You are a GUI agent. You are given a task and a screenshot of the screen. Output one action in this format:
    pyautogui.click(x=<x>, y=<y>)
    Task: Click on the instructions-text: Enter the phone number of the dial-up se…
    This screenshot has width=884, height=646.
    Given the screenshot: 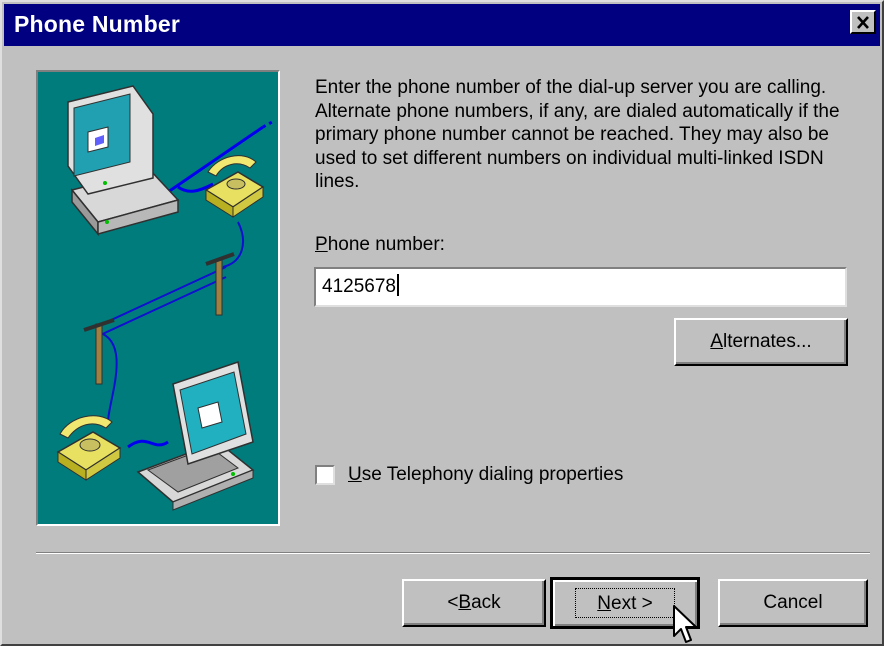 What is the action you would take?
    pyautogui.click(x=577, y=134)
    